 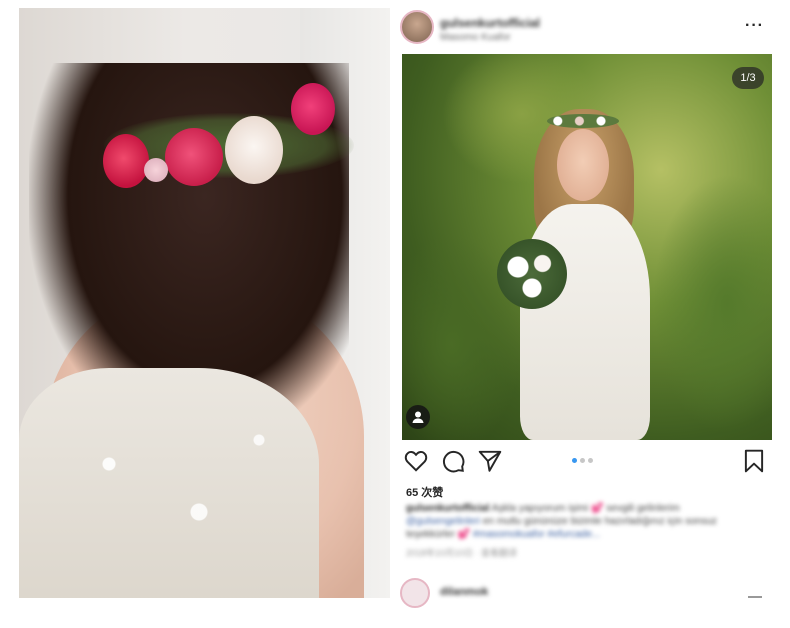 What do you see at coordinates (415, 593) in the screenshot?
I see `comment-avatar` at bounding box center [415, 593].